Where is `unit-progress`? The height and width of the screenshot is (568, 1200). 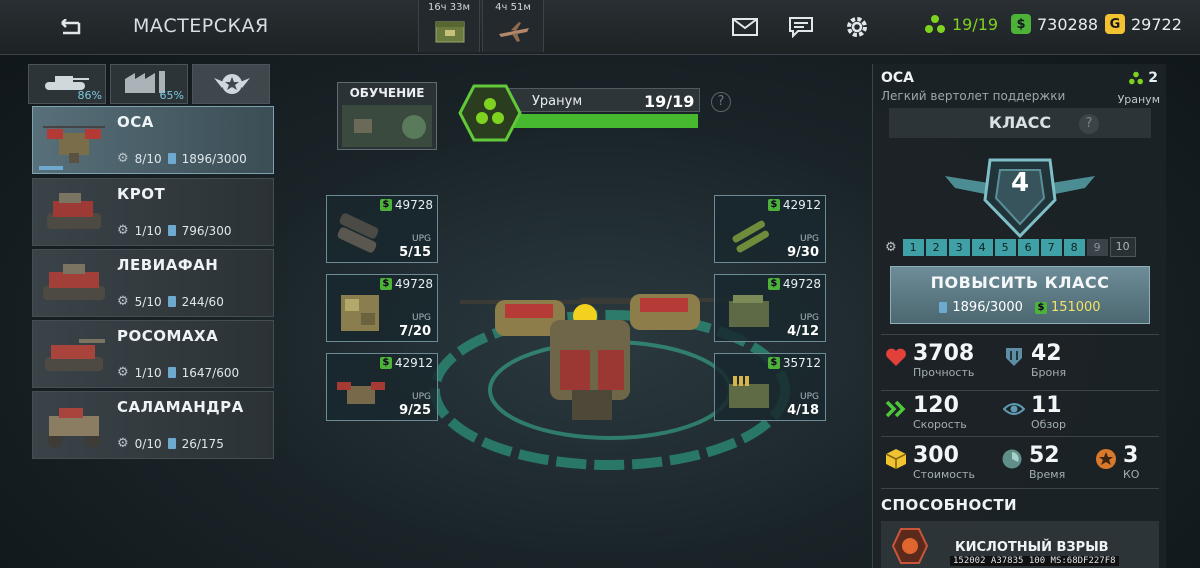
unit-progress is located at coordinates (51, 168).